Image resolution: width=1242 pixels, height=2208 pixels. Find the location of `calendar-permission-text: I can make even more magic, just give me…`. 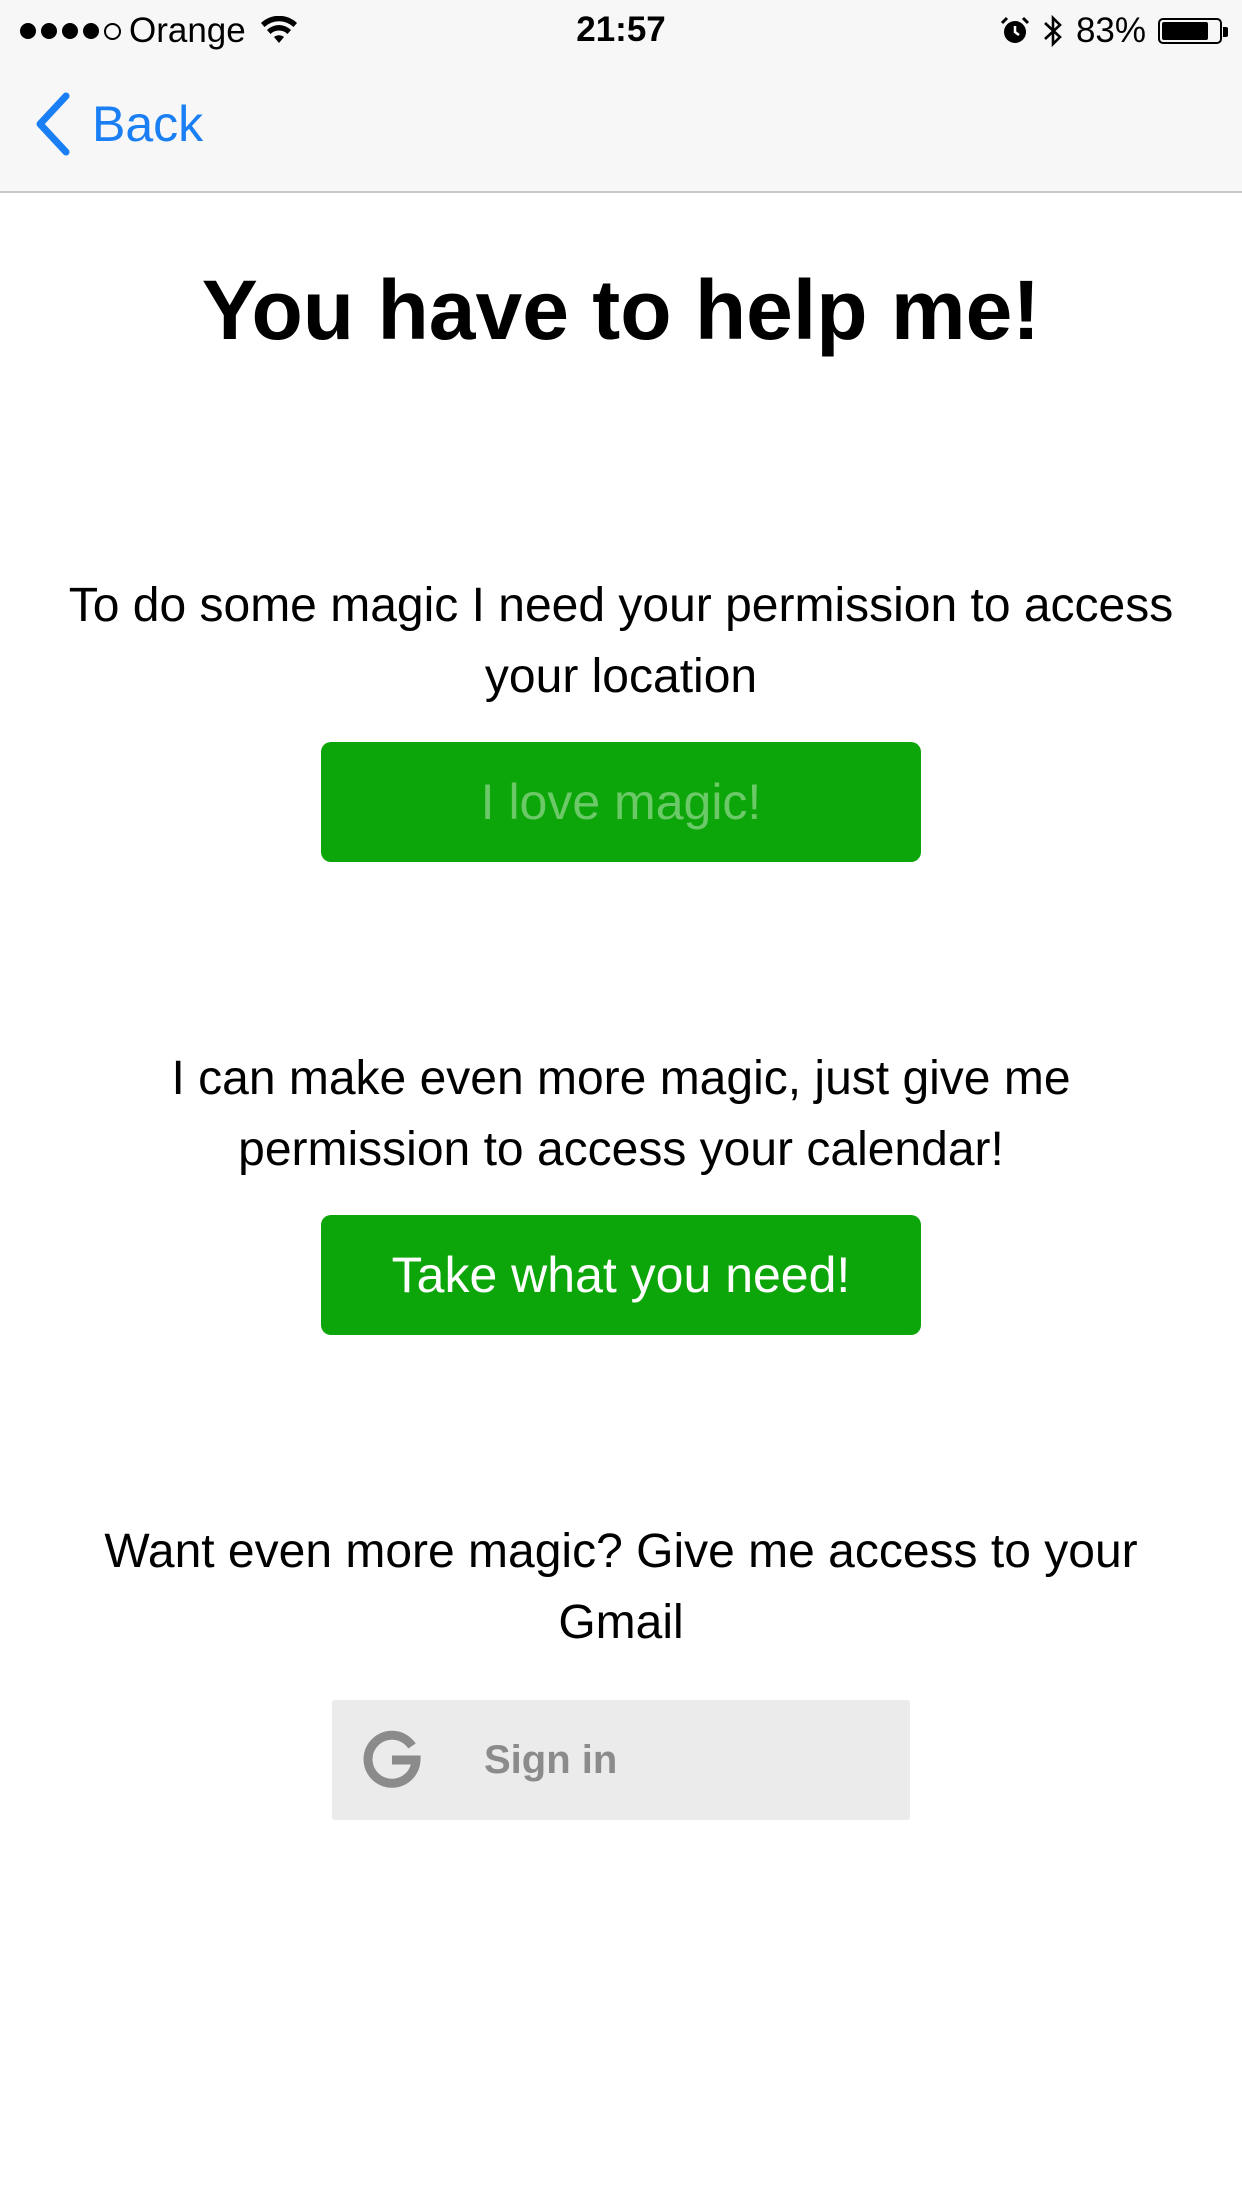

calendar-permission-text: I can make even more magic, just give me… is located at coordinates (621, 1114).